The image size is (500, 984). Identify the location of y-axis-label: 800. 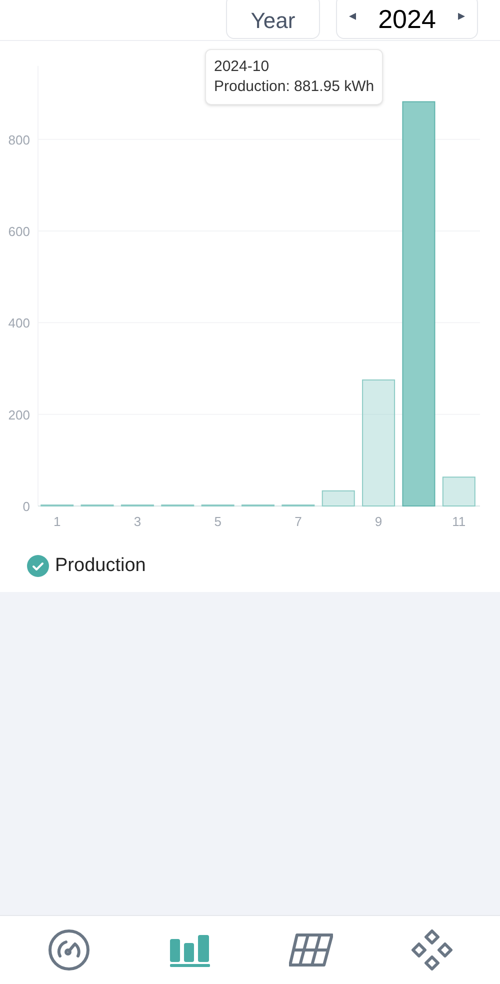
(19, 140).